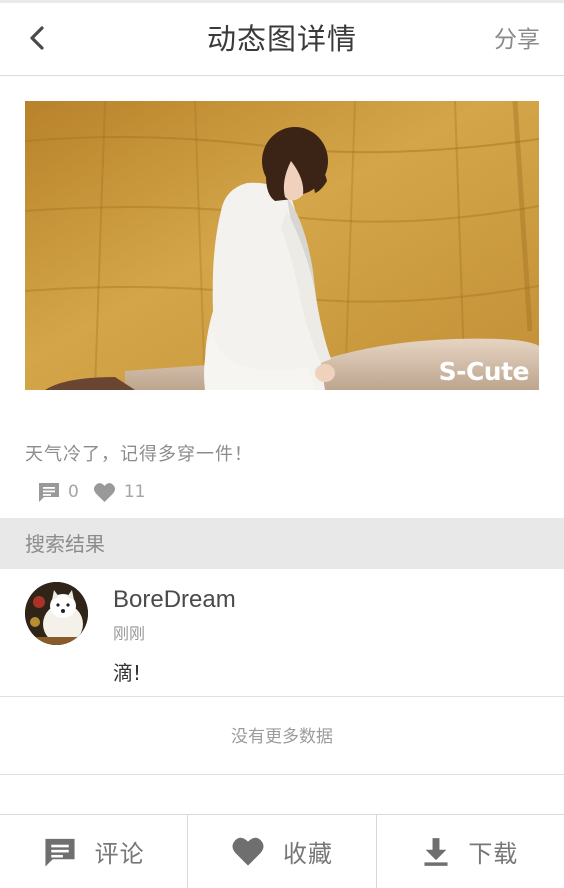 The image size is (564, 888). I want to click on back-button, so click(38, 38).